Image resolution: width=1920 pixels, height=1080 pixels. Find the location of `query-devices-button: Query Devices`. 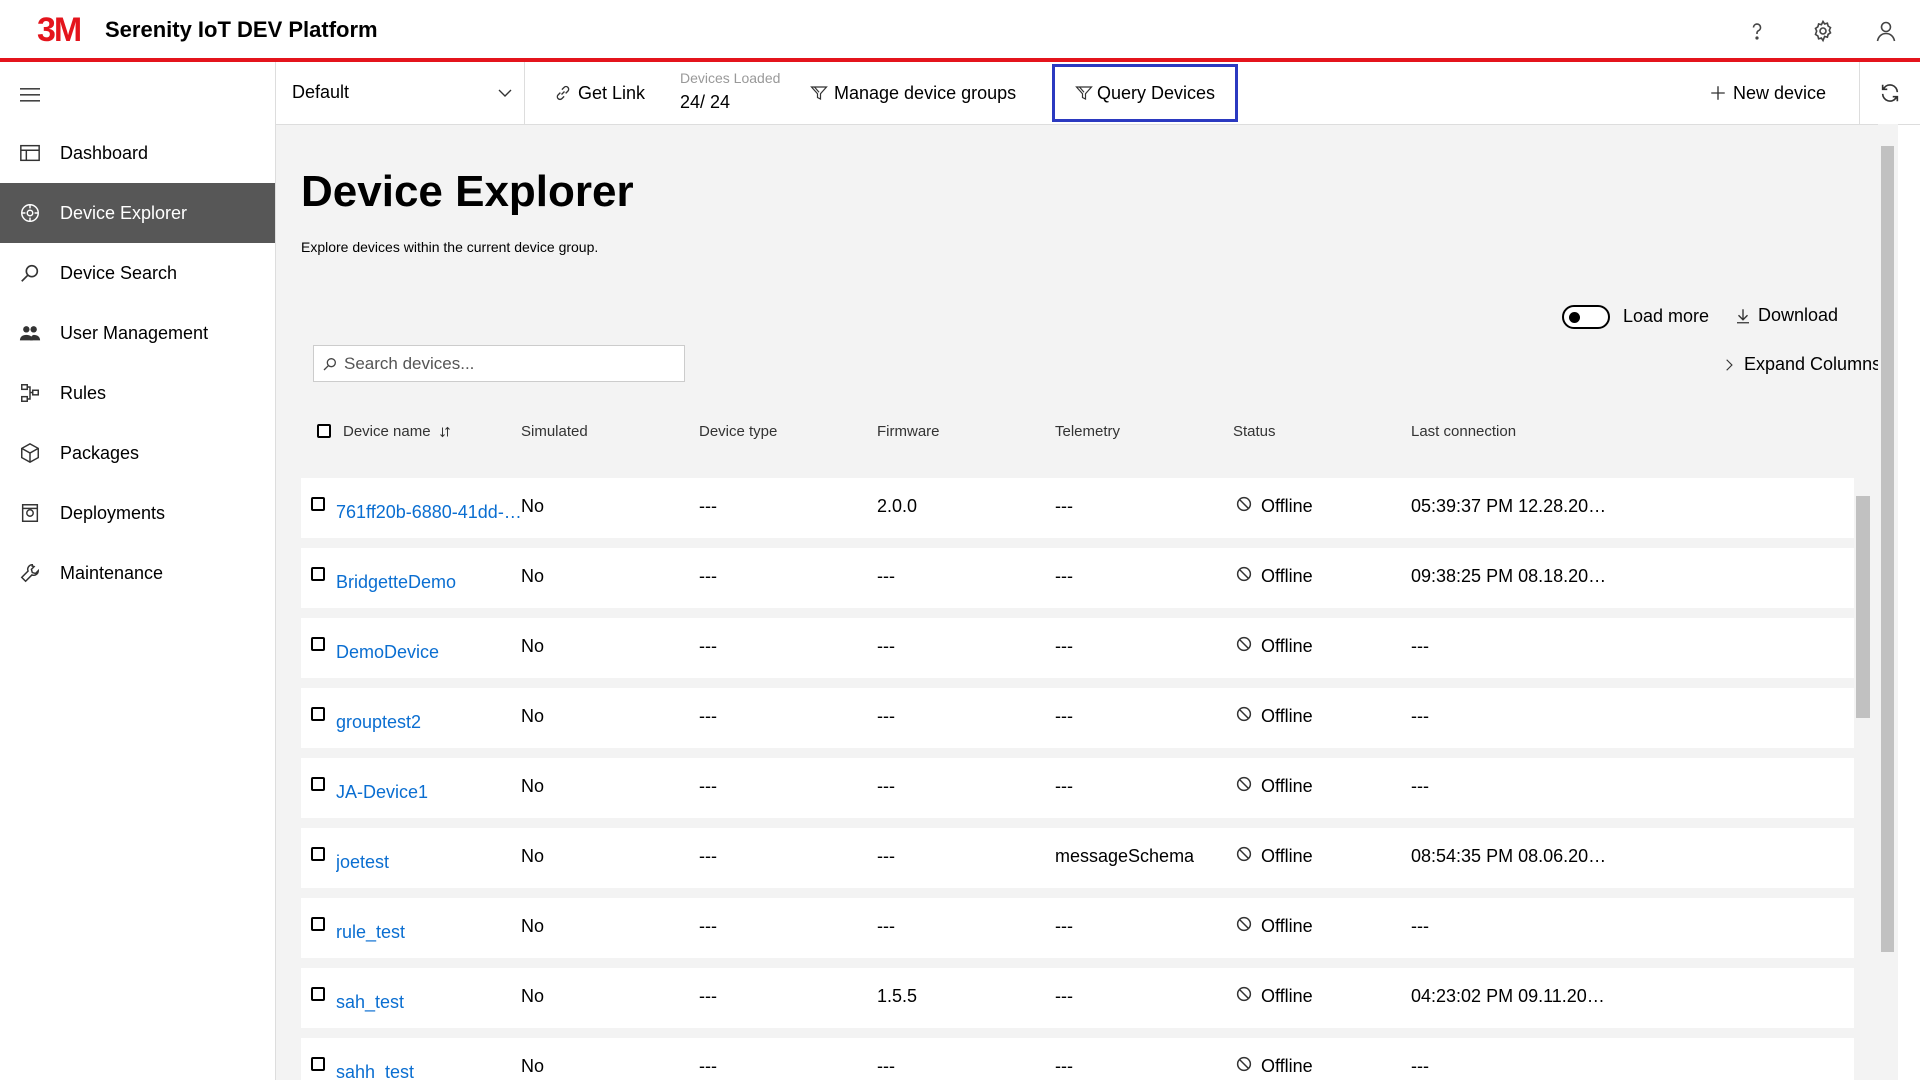

query-devices-button: Query Devices is located at coordinates (1145, 93).